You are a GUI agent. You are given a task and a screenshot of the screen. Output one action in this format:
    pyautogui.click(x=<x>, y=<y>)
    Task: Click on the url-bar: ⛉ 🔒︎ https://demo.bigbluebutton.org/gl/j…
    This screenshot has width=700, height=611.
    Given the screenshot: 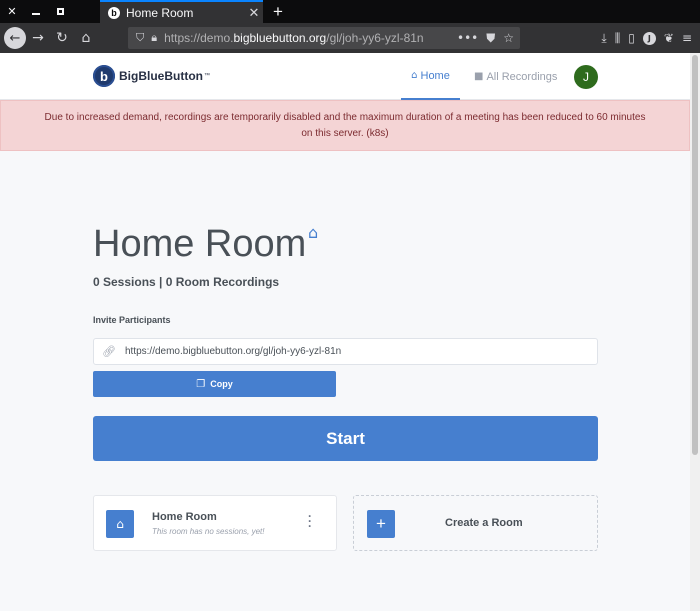 What is the action you would take?
    pyautogui.click(x=324, y=38)
    